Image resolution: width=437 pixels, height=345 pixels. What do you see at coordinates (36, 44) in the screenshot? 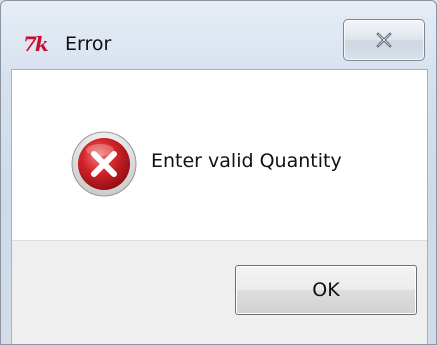
I see `tk-feather-icon: 7k` at bounding box center [36, 44].